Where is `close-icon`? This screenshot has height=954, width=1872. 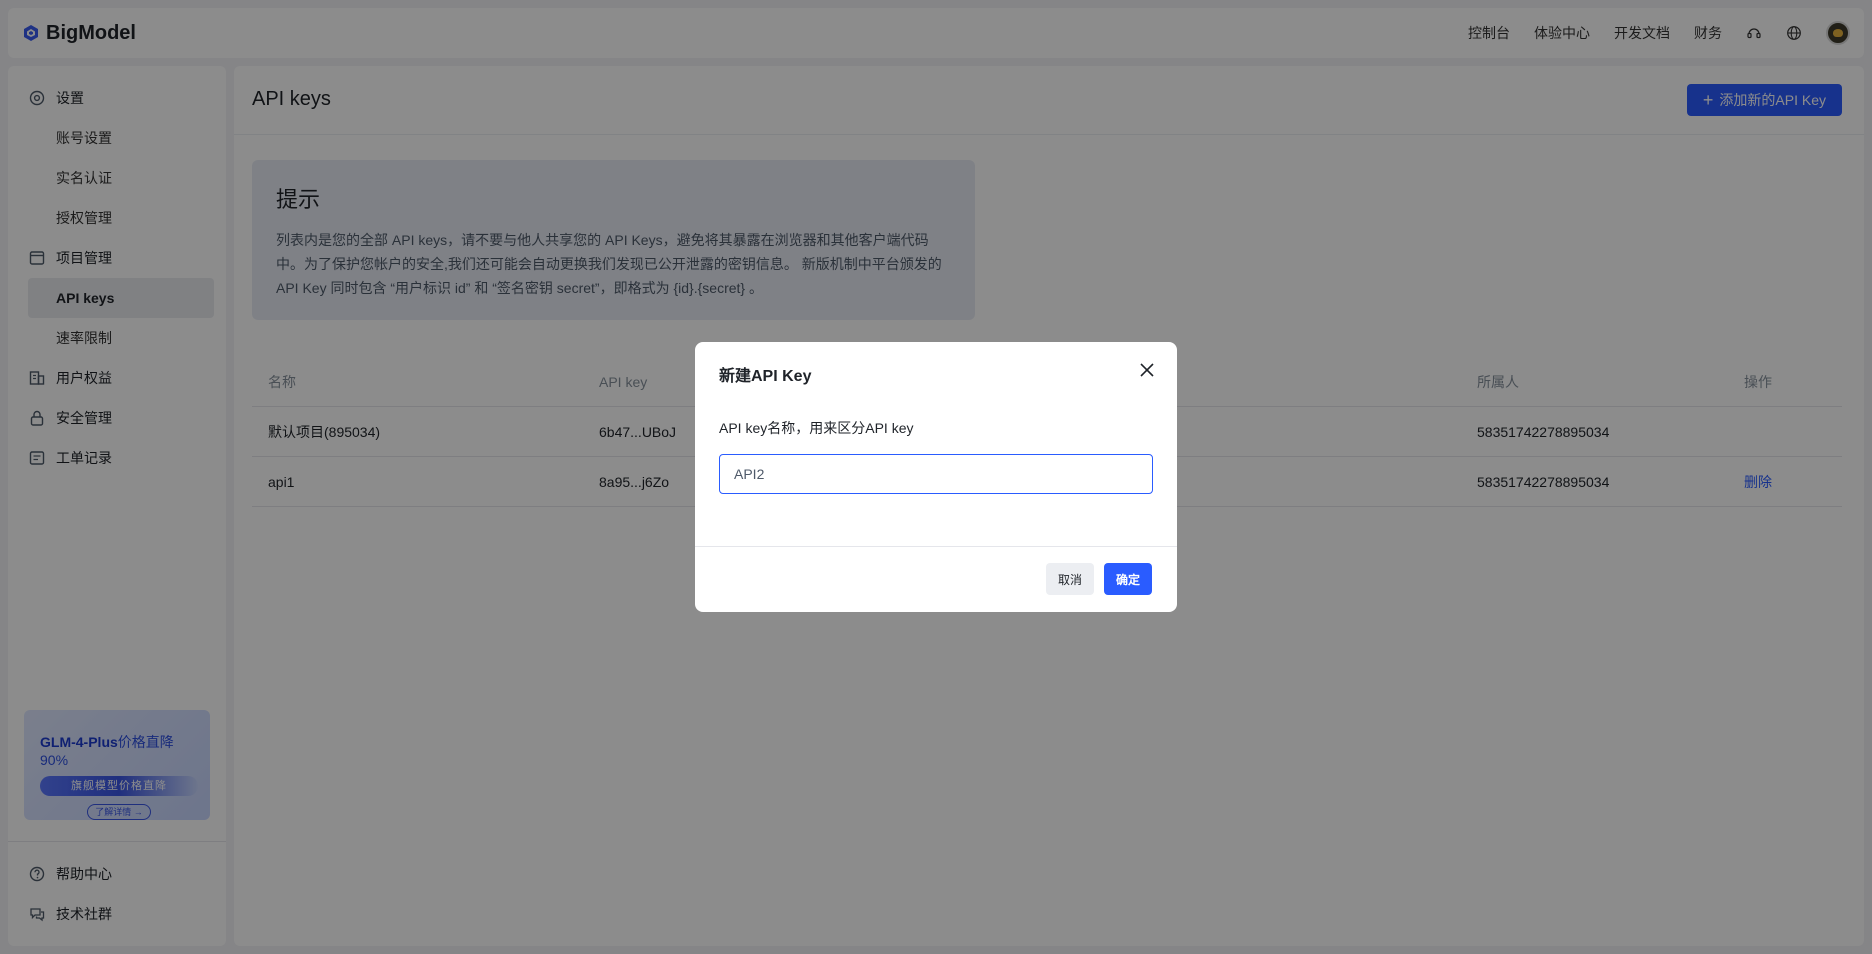
close-icon is located at coordinates (1147, 370).